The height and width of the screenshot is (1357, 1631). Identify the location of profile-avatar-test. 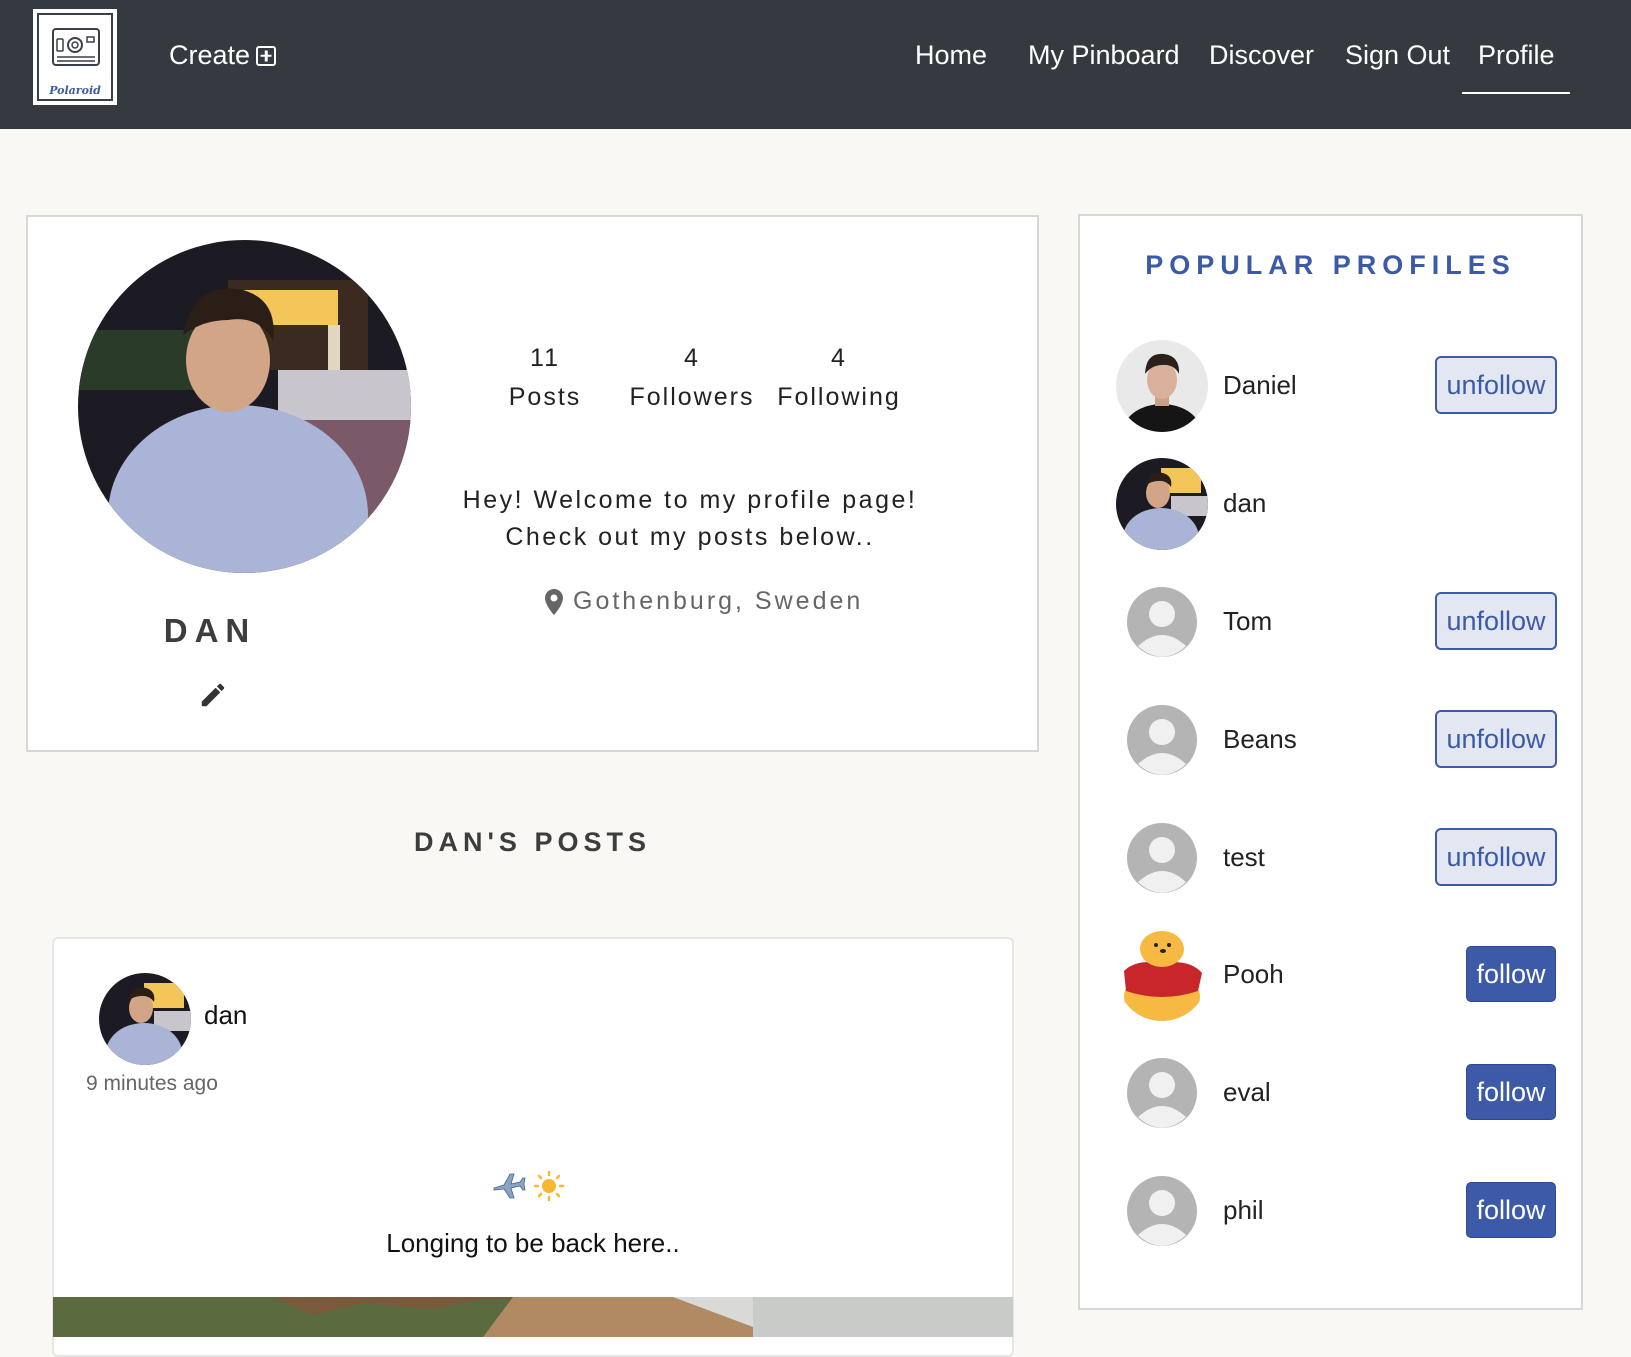
(1162, 858).